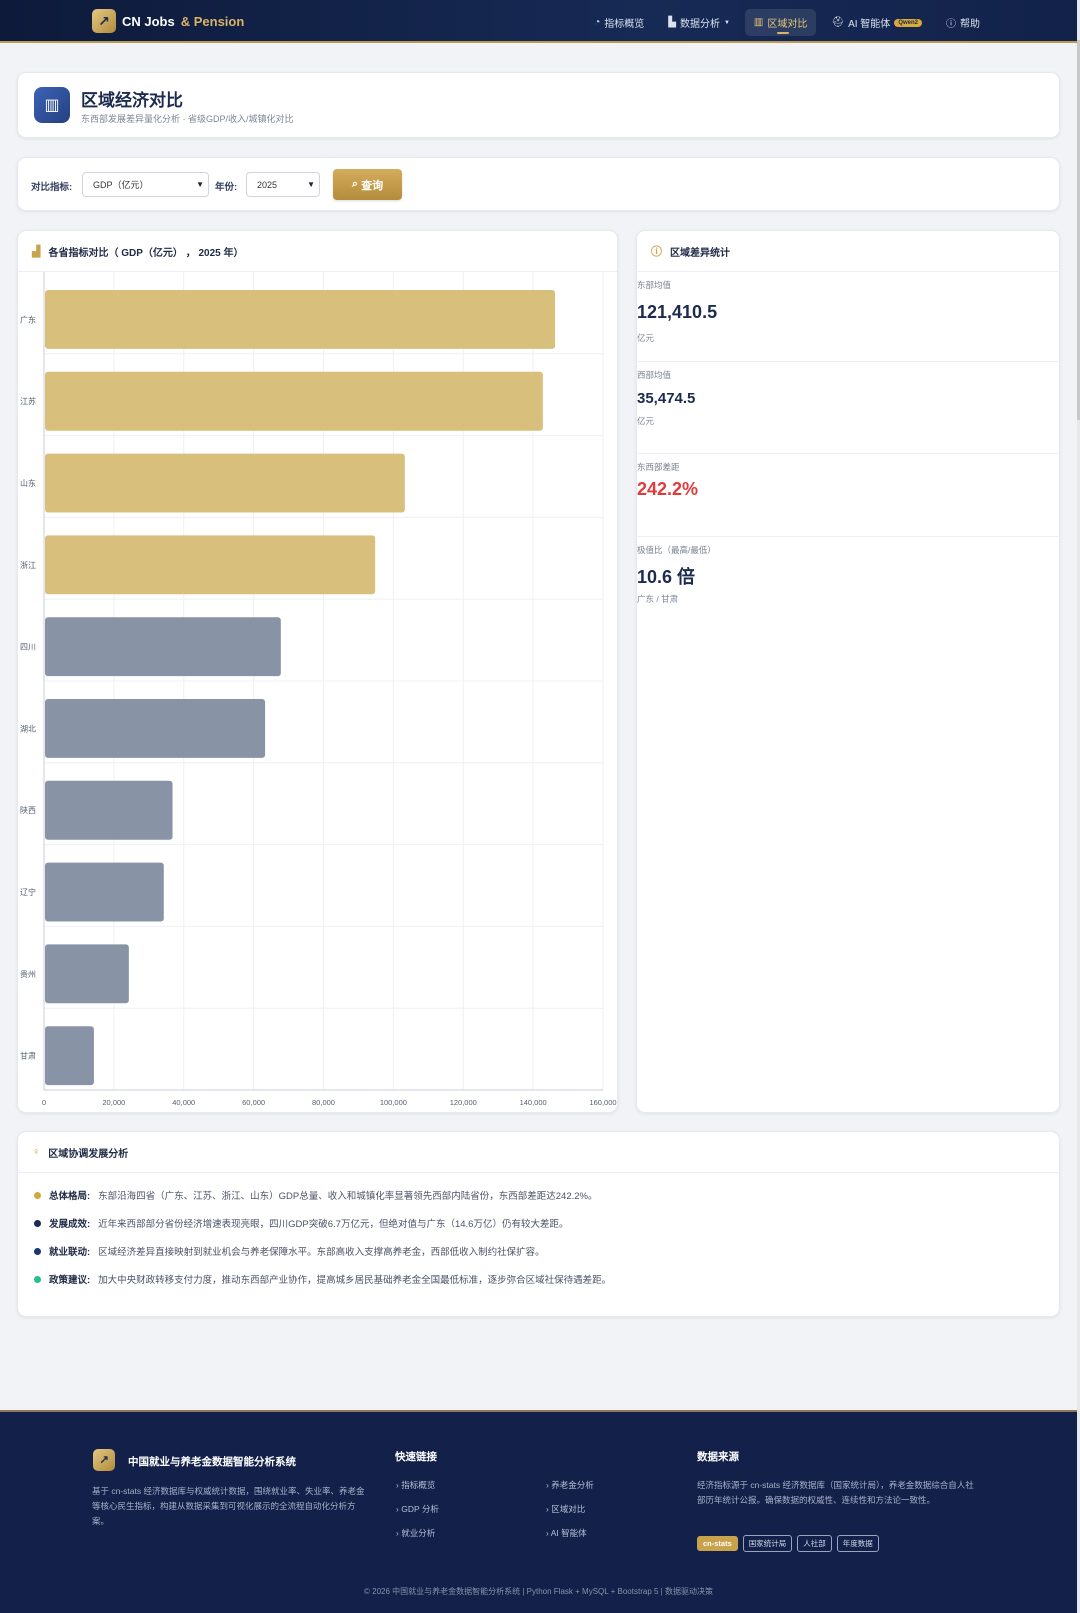 The height and width of the screenshot is (1613, 1080). Describe the element at coordinates (104, 1460) in the screenshot. I see `chart-line-icon: ↗` at that location.